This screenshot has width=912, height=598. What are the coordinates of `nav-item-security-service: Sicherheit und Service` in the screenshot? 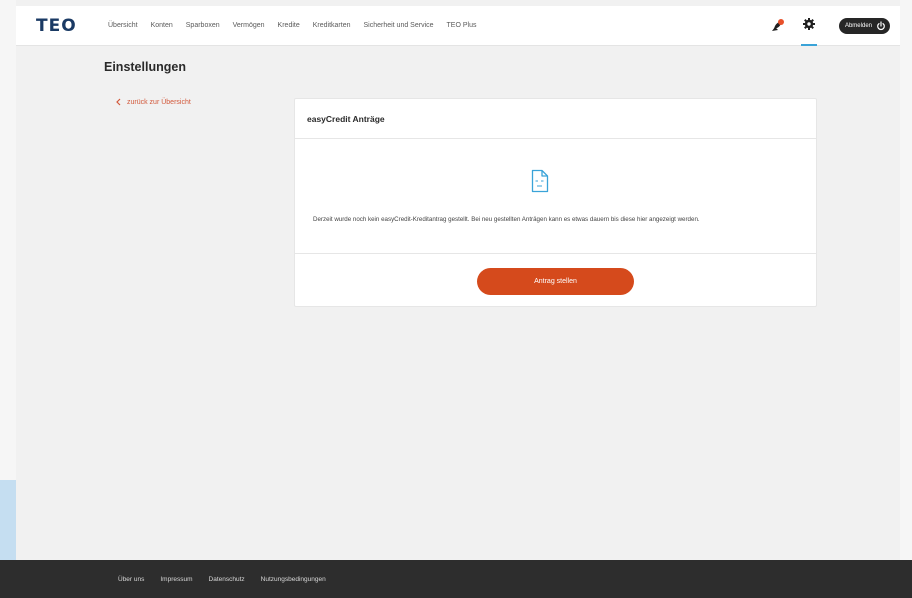 It's located at (398, 25).